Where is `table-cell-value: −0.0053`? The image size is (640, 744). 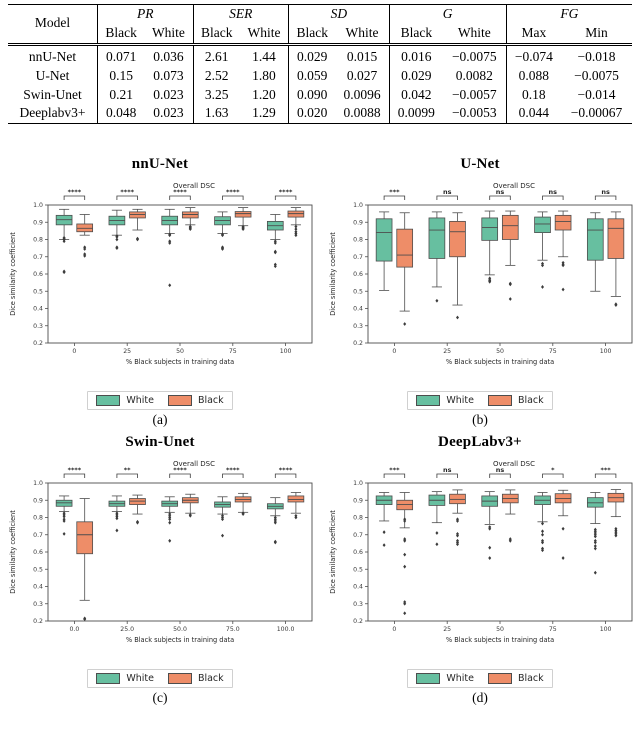 table-cell-value: −0.0053 is located at coordinates (474, 113).